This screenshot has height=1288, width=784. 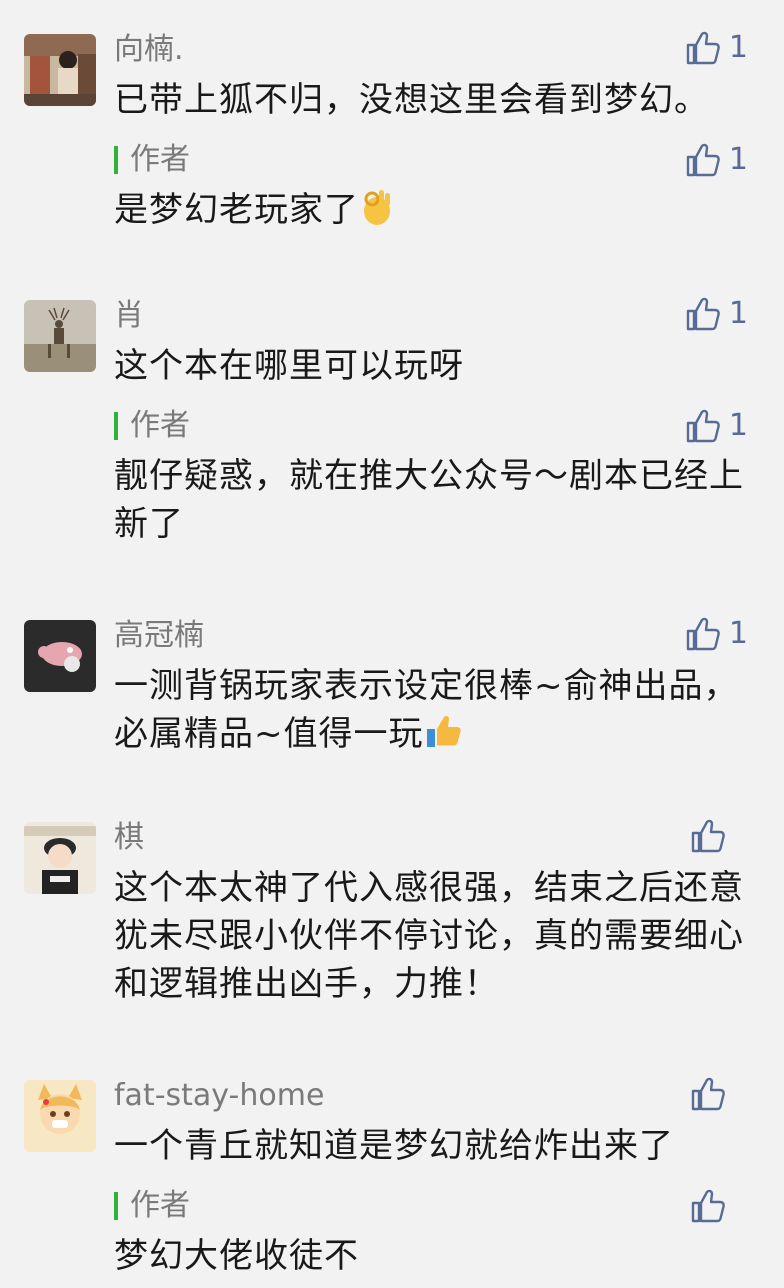 What do you see at coordinates (129, 316) in the screenshot?
I see `username: 肖` at bounding box center [129, 316].